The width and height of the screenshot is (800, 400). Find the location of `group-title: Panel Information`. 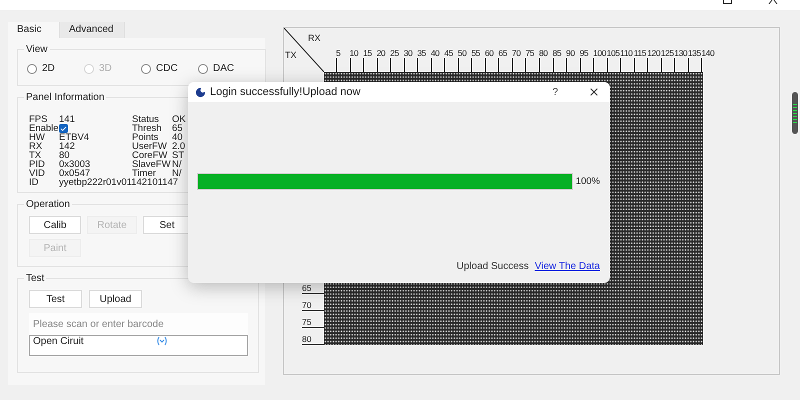

group-title: Panel Information is located at coordinates (65, 97).